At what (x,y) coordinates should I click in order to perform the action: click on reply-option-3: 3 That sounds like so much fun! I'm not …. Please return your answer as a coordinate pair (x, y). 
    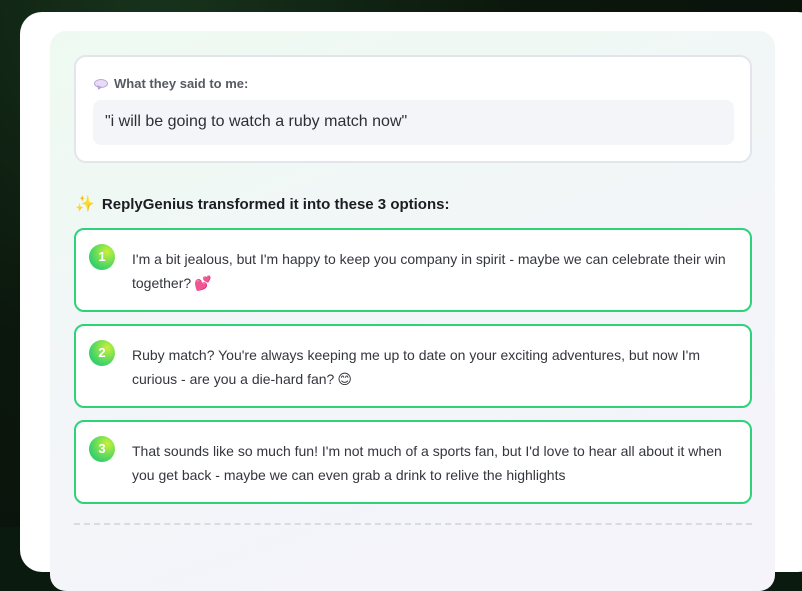
    Looking at the image, I should click on (413, 462).